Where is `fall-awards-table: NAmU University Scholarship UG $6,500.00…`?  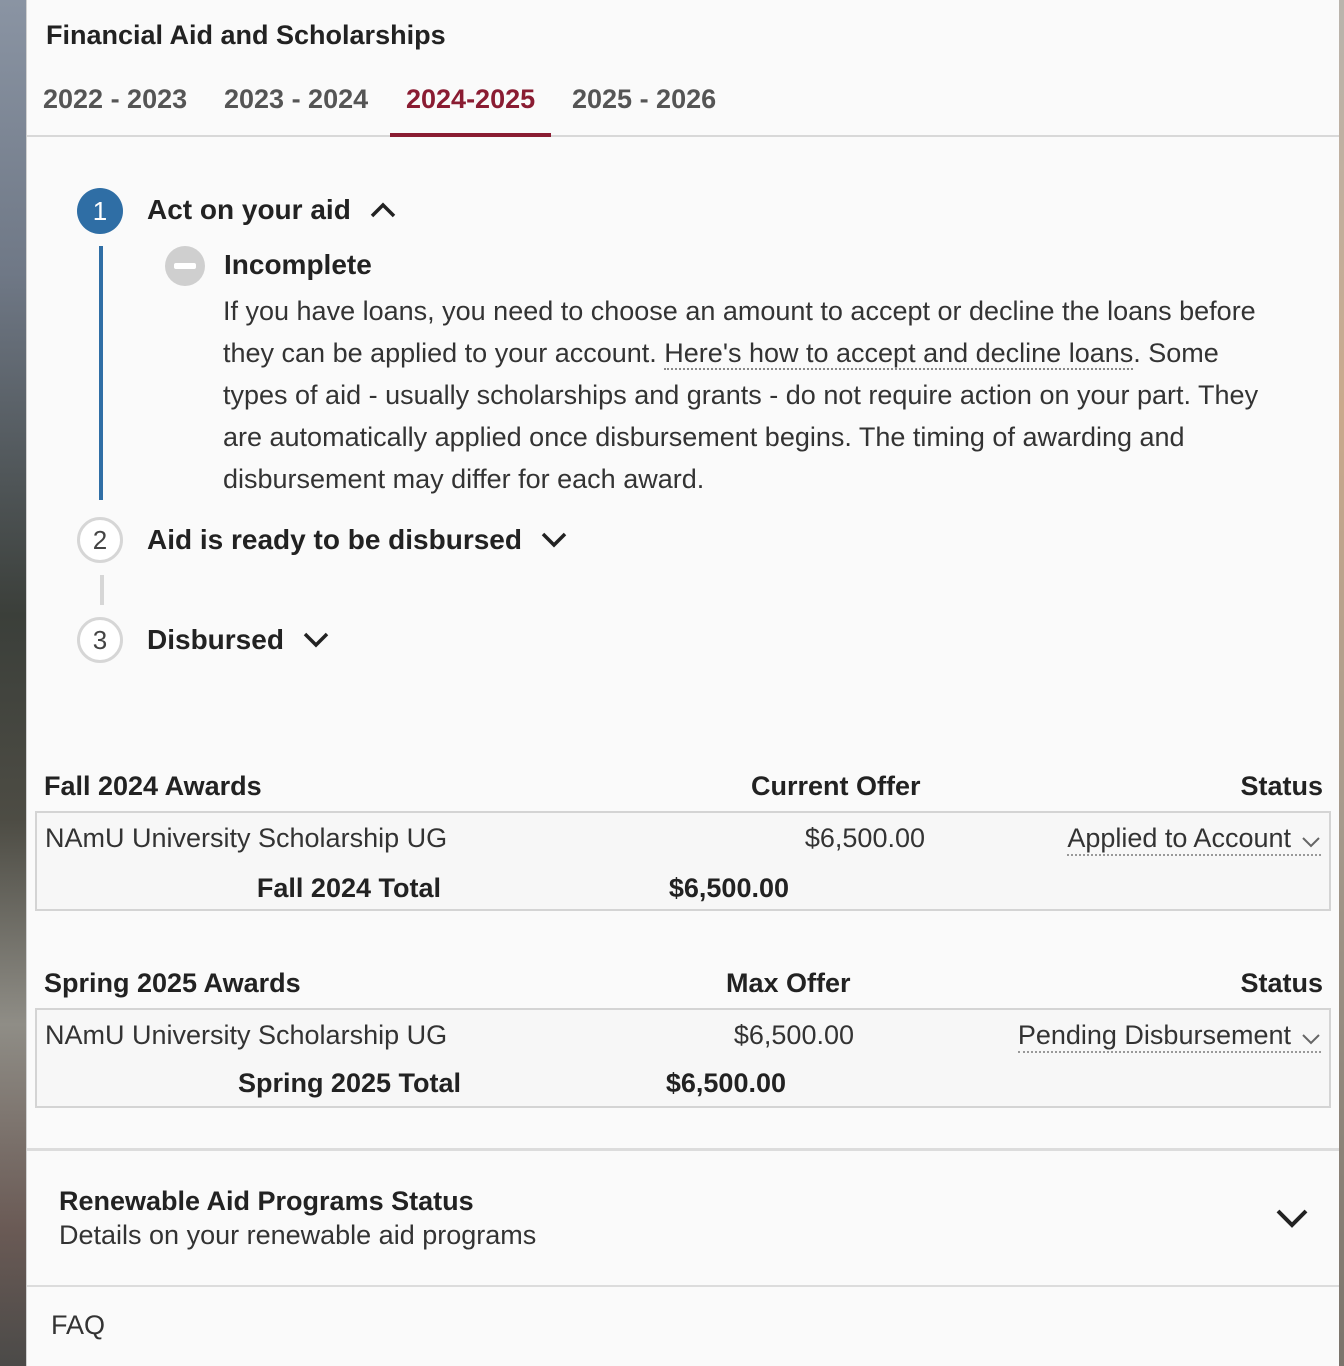 fall-awards-table: NAmU University Scholarship UG $6,500.00… is located at coordinates (683, 861).